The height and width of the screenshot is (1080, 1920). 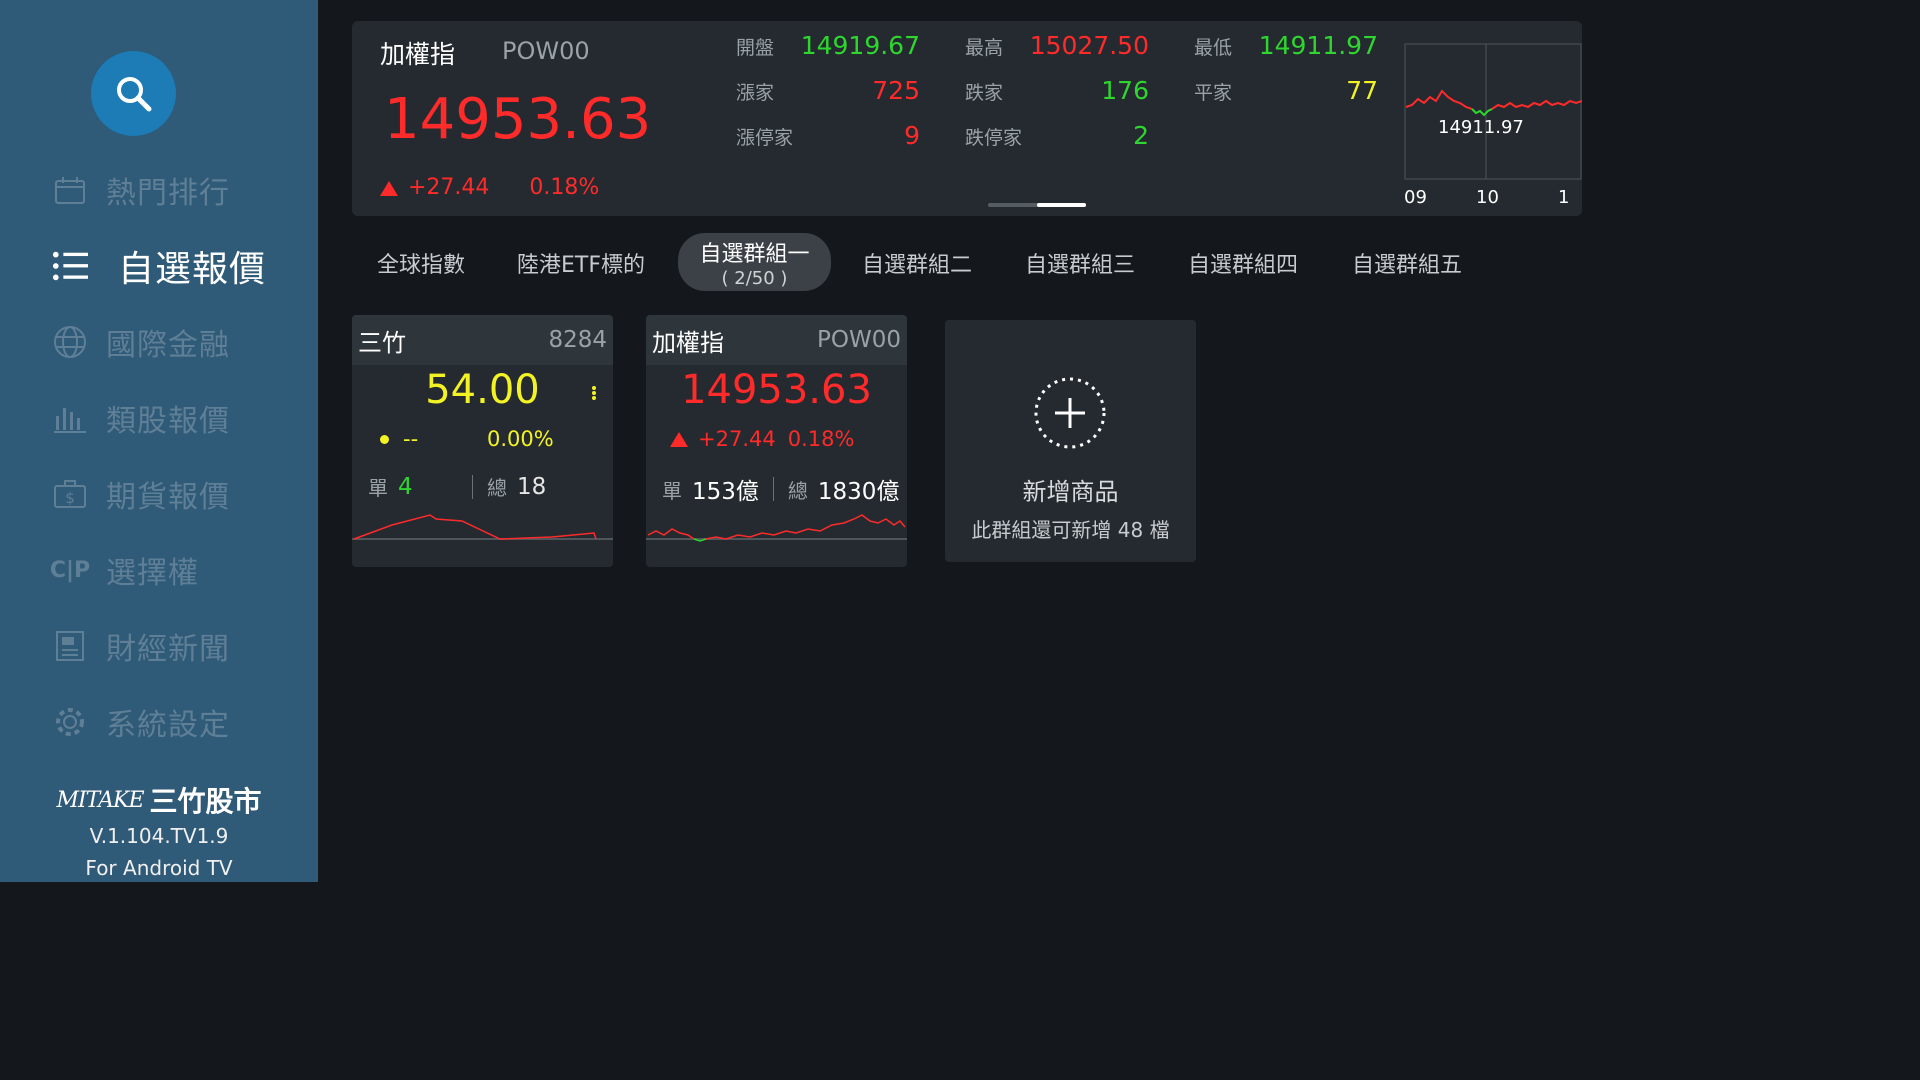 I want to click on sidebar-item-futures: $ 期貨報價, so click(x=141, y=494).